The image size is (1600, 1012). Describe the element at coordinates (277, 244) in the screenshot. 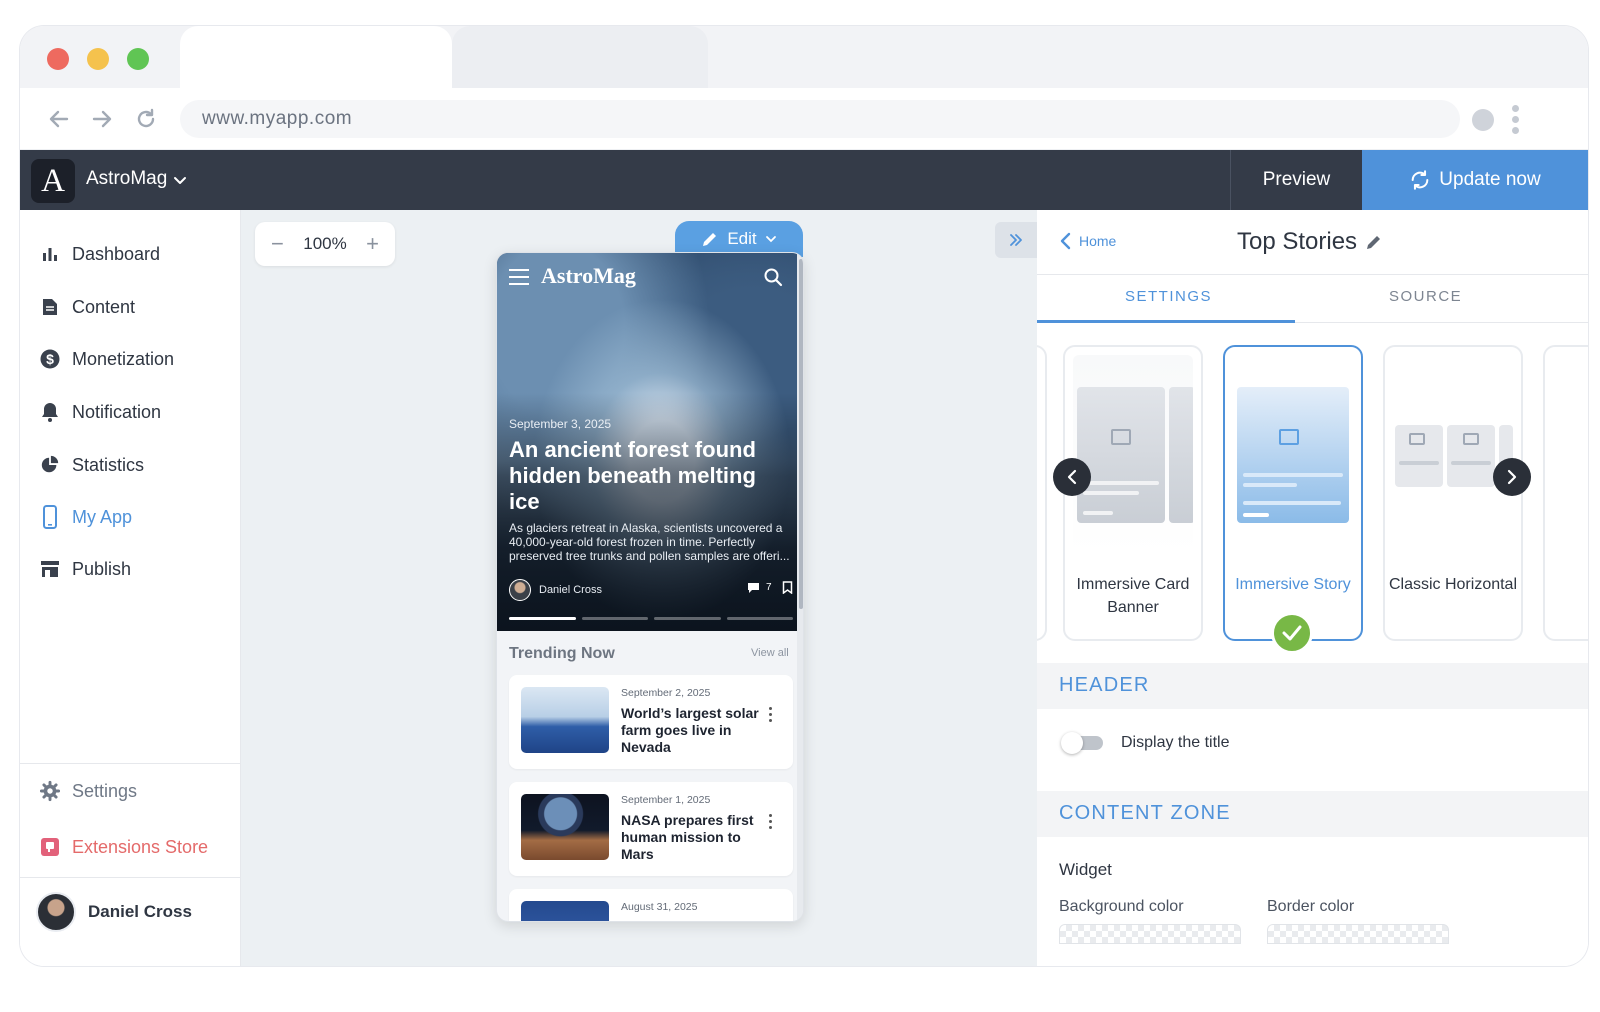

I see `zoom-out-button: −` at that location.